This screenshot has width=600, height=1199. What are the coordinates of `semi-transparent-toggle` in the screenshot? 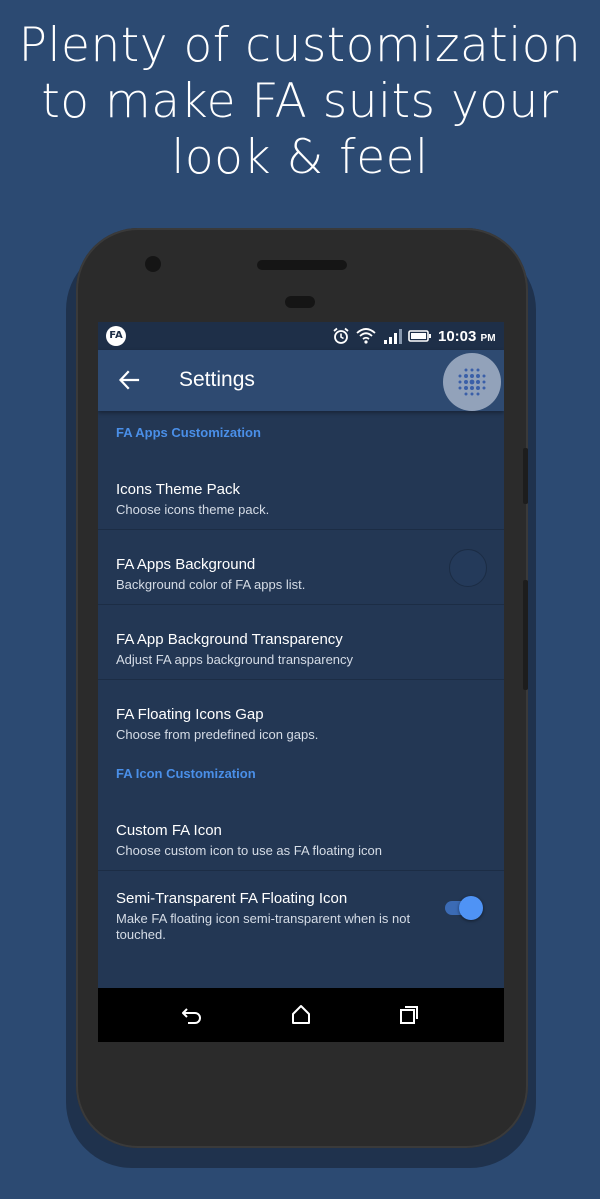 It's located at (464, 907).